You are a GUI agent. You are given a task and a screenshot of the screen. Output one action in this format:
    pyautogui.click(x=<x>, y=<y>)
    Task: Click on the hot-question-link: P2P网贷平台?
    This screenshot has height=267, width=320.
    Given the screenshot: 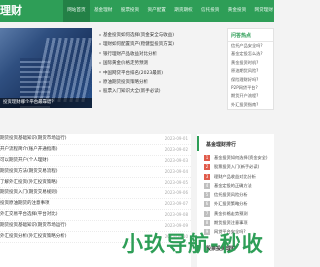 What is the action you would take?
    pyautogui.click(x=250, y=88)
    